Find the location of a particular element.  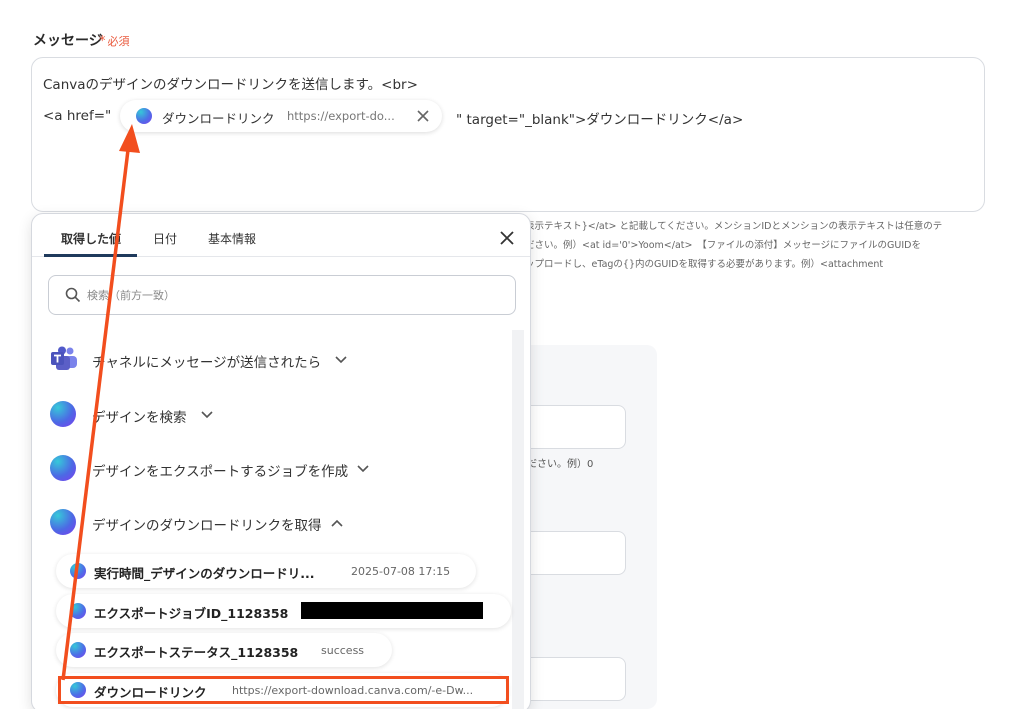

chip-label: ダウンロードリンク is located at coordinates (218, 118).